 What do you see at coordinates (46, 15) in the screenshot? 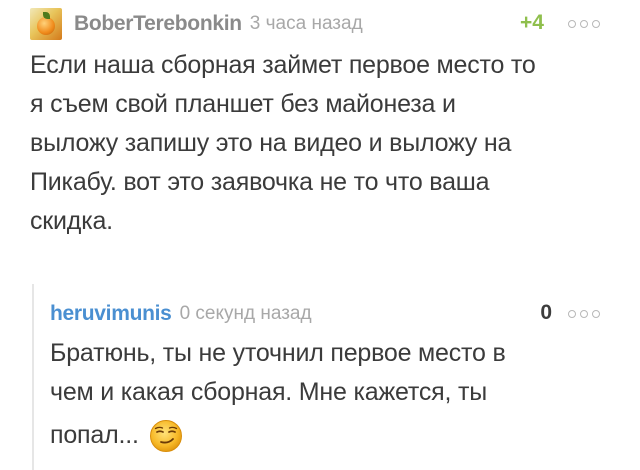
I see `avatar-leaf-shape` at bounding box center [46, 15].